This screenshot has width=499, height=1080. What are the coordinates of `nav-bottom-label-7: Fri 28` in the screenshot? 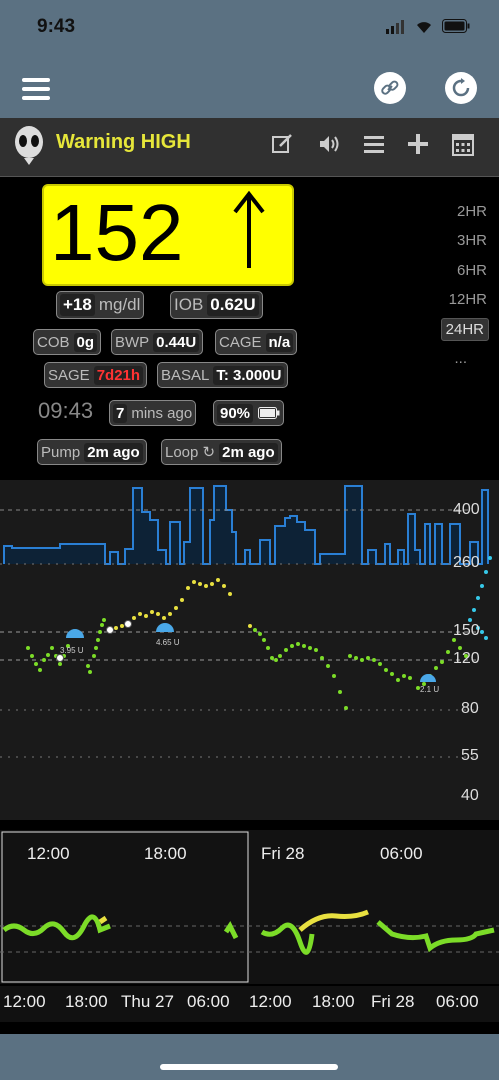 It's located at (393, 1001).